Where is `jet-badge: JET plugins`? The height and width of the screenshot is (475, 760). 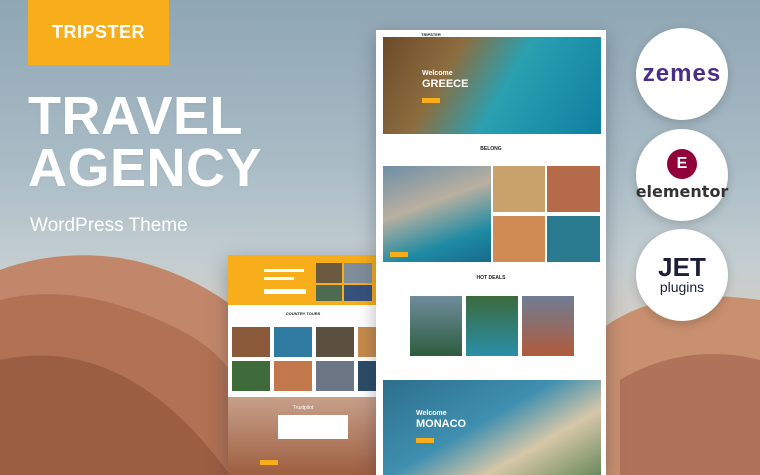 jet-badge: JET plugins is located at coordinates (682, 275).